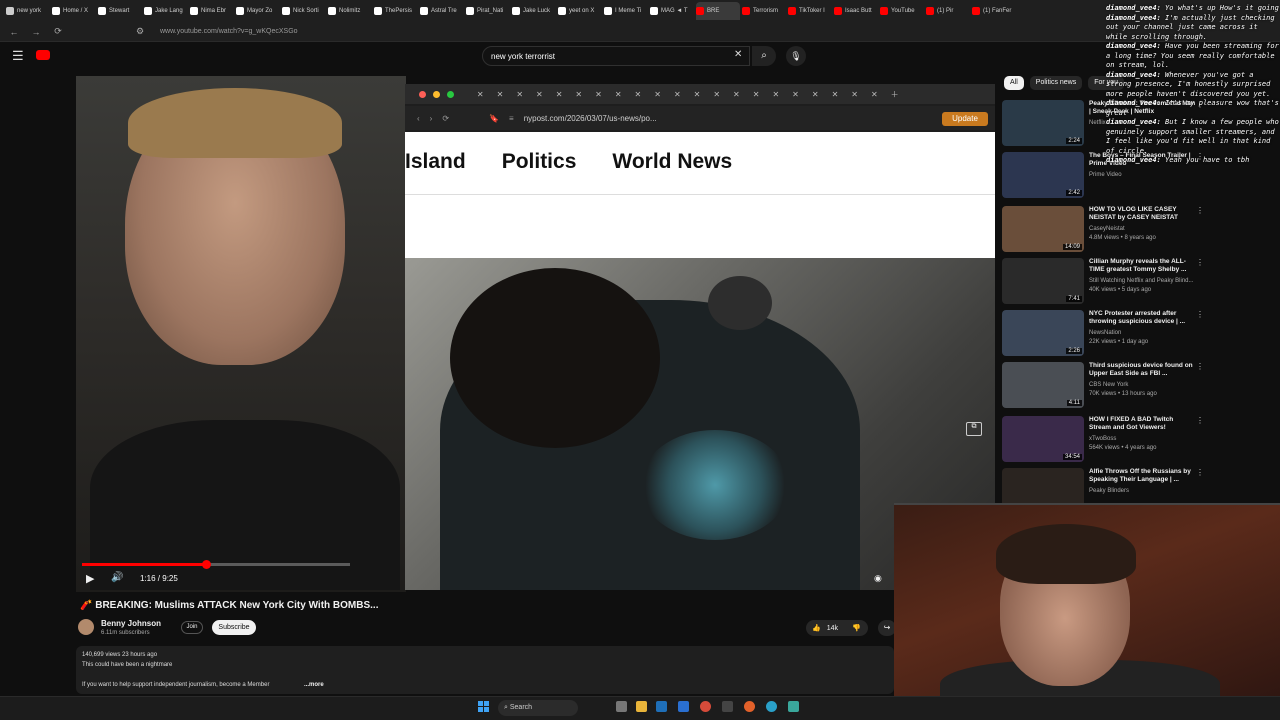  Describe the element at coordinates (727, 706) in the screenshot. I see `app-icon` at that location.